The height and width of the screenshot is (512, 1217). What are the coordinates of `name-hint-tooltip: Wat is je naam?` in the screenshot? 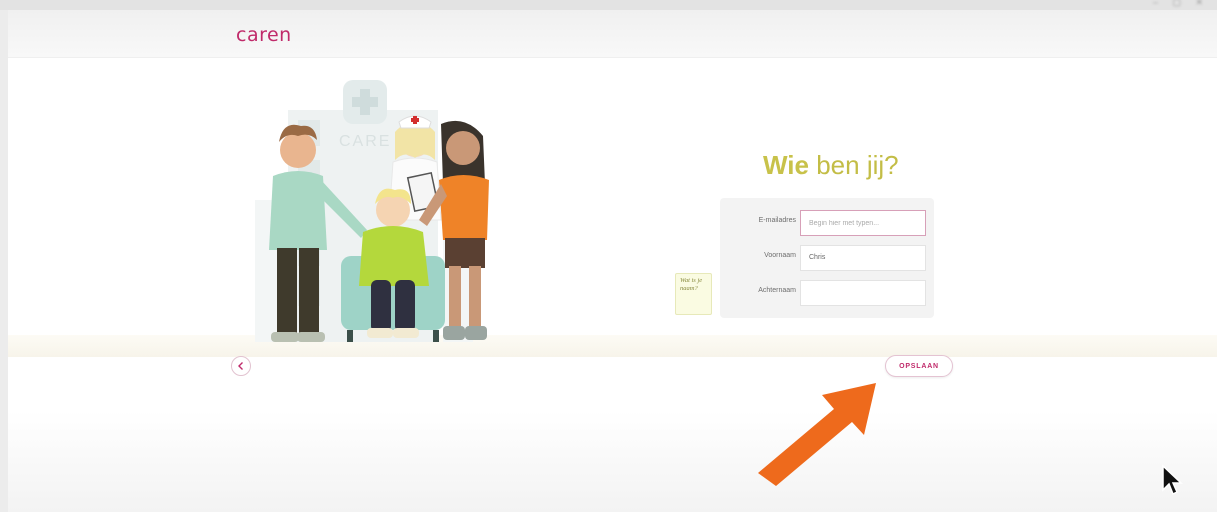 It's located at (693, 294).